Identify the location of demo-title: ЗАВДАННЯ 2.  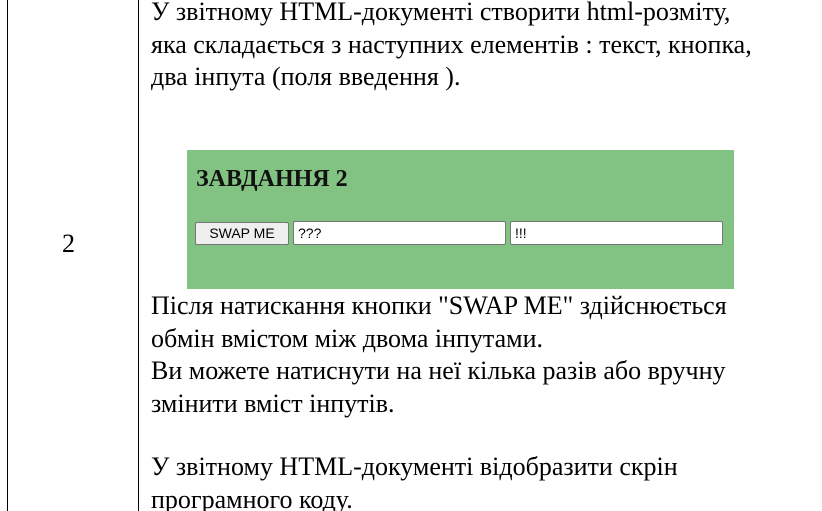
(272, 179).